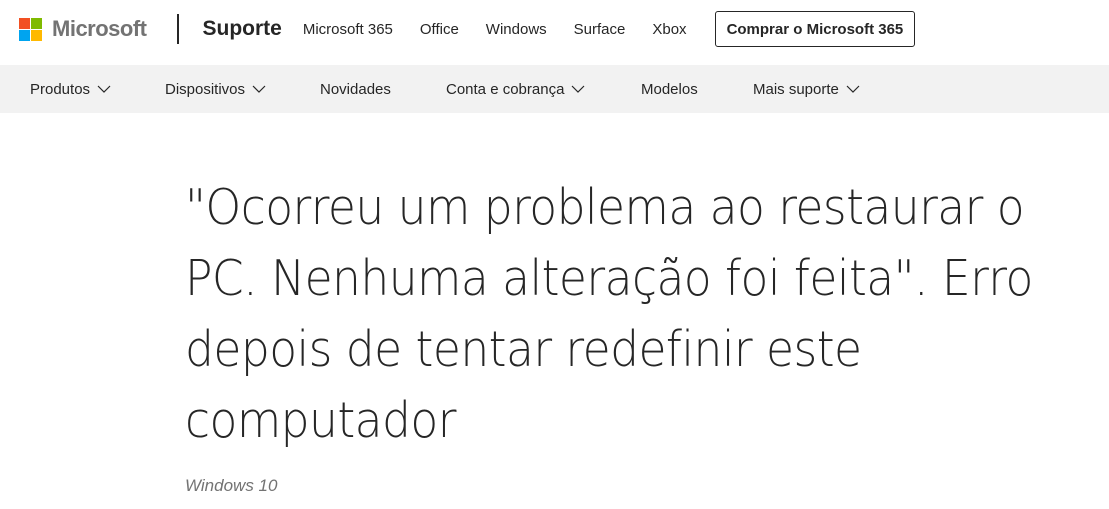 This screenshot has width=1109, height=509. I want to click on subnav-label: Produtos, so click(60, 89).